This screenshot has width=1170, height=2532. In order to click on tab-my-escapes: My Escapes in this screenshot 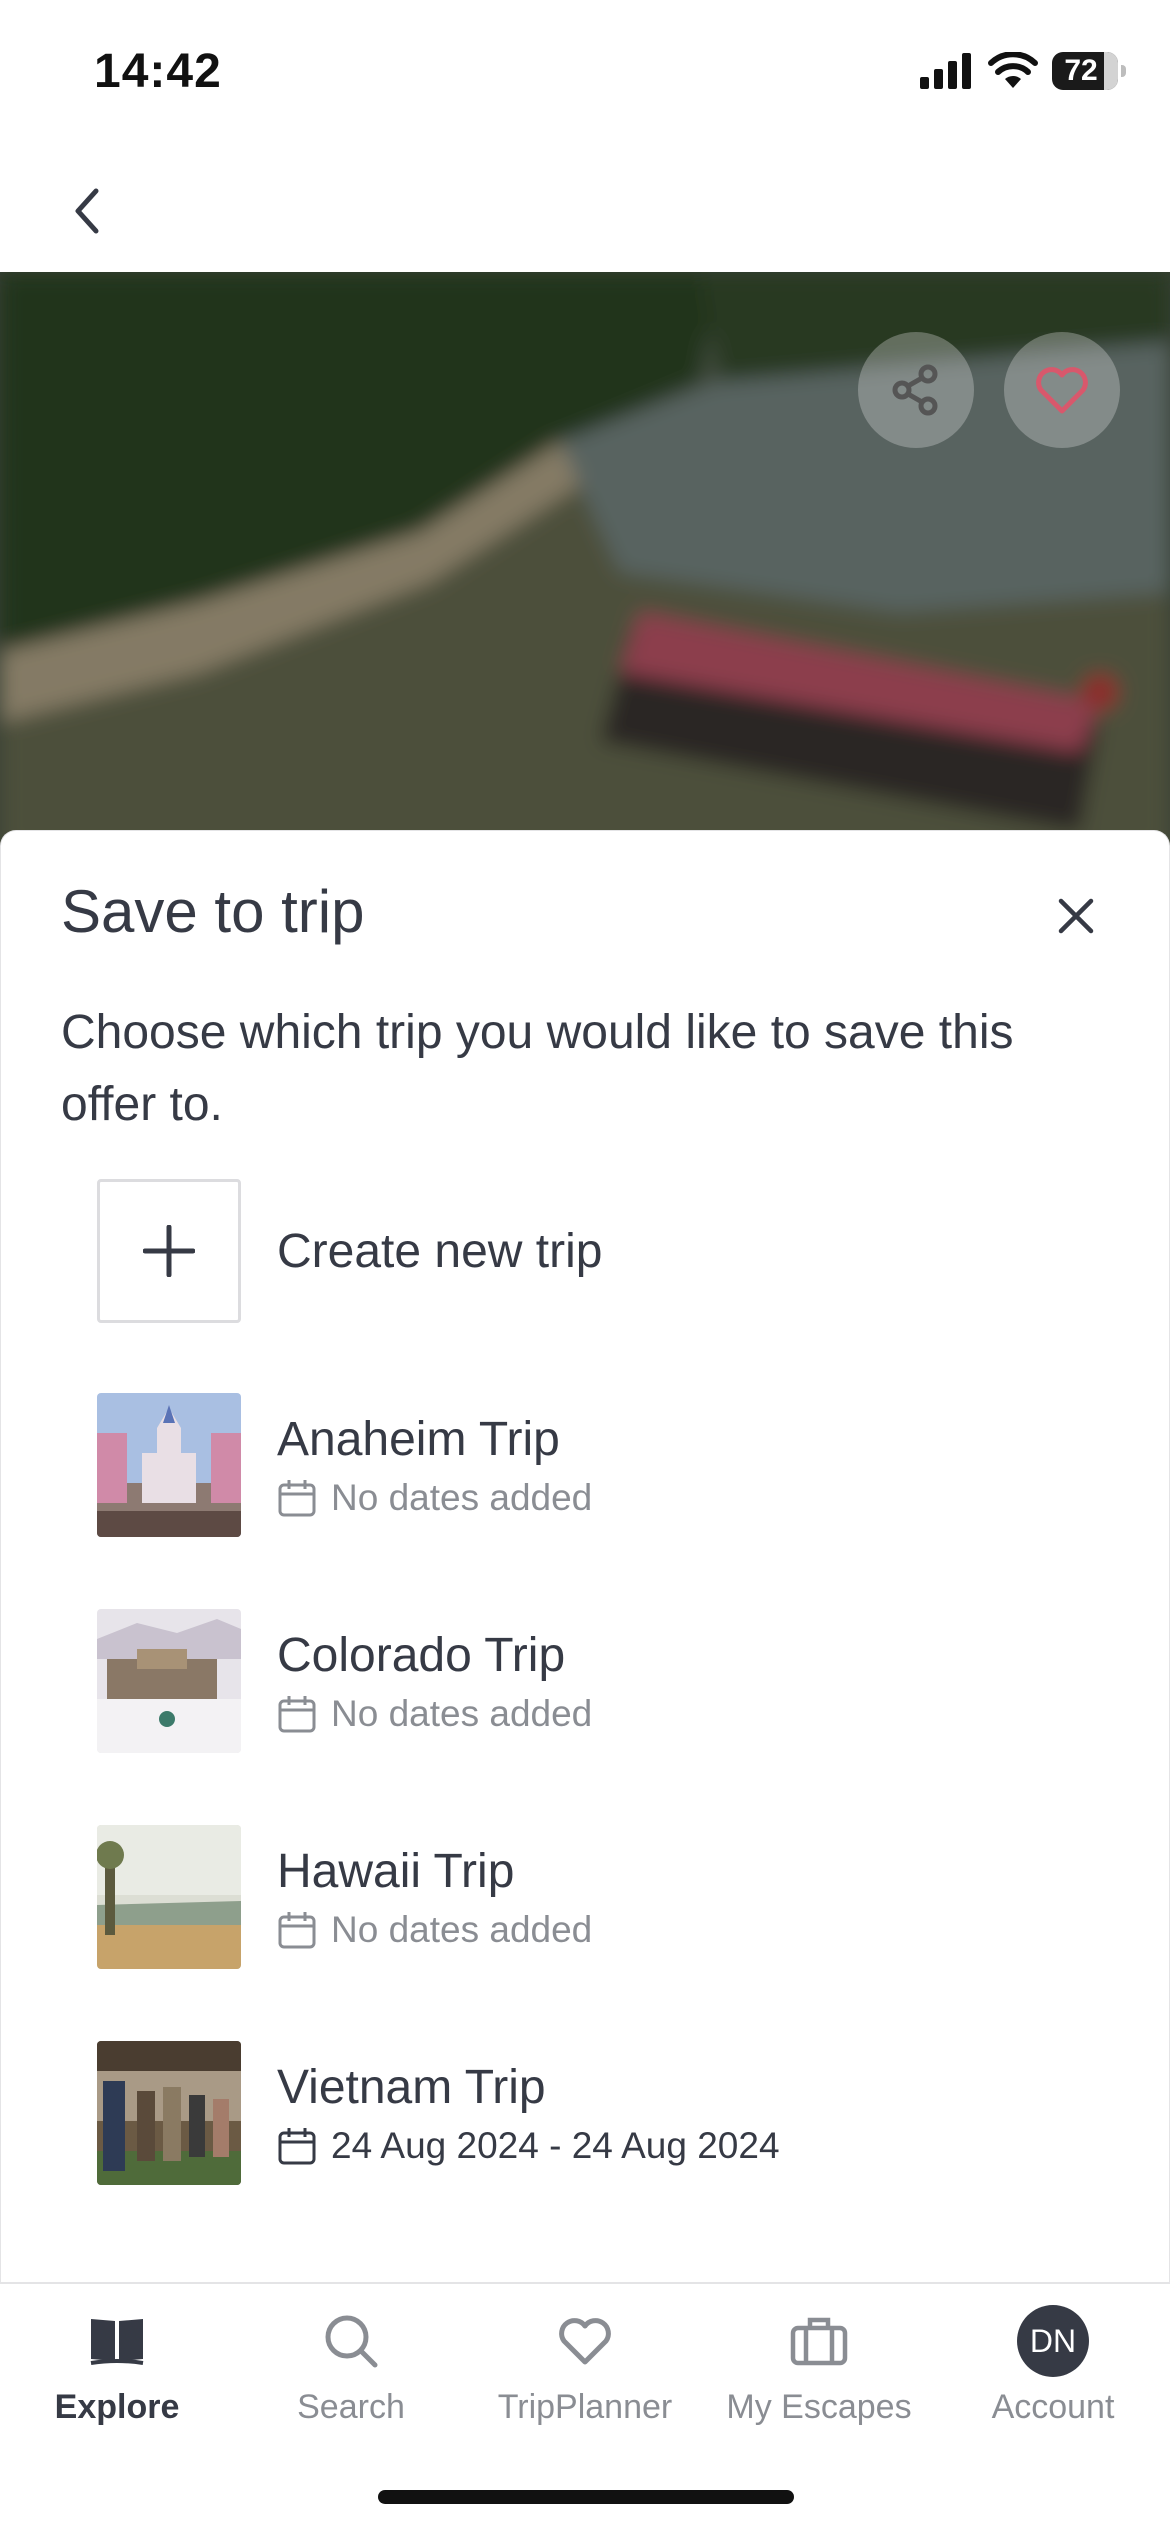, I will do `click(819, 2364)`.